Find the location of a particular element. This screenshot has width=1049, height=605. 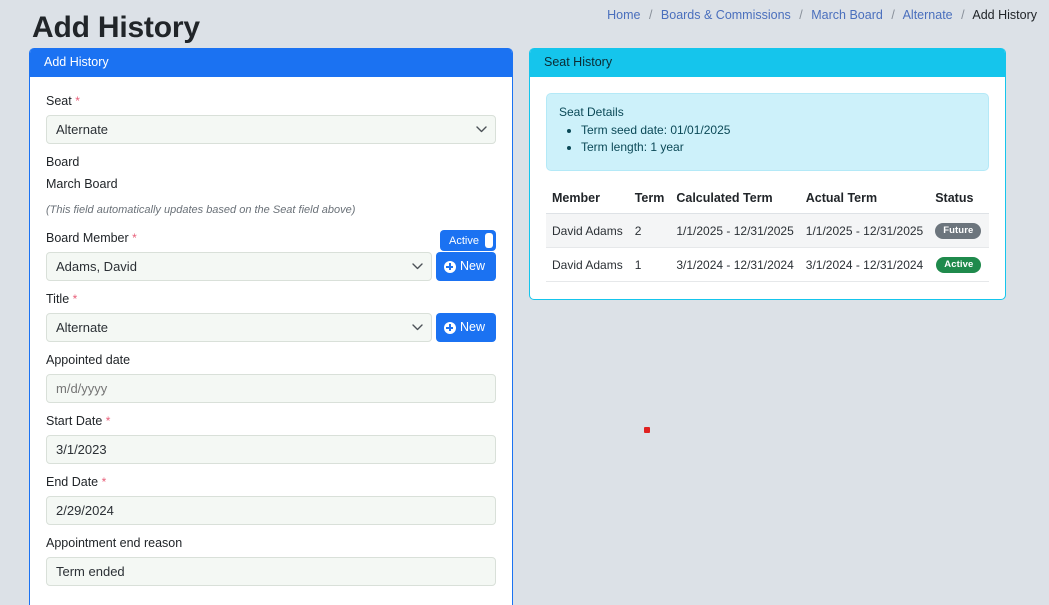

appointed-date-input is located at coordinates (271, 388).